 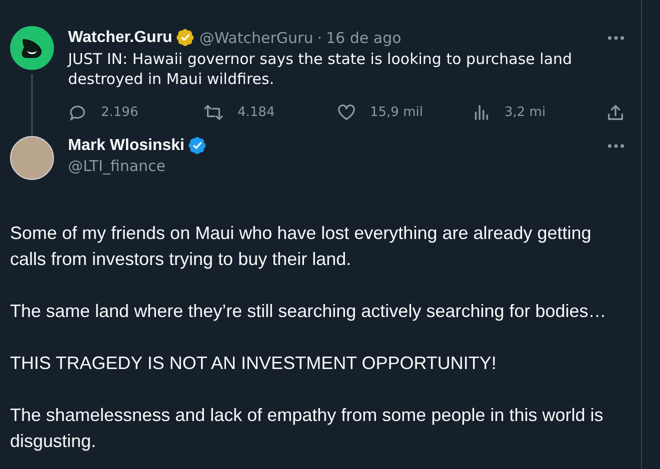 What do you see at coordinates (396, 112) in the screenshot?
I see `action-count: 15,9 mil` at bounding box center [396, 112].